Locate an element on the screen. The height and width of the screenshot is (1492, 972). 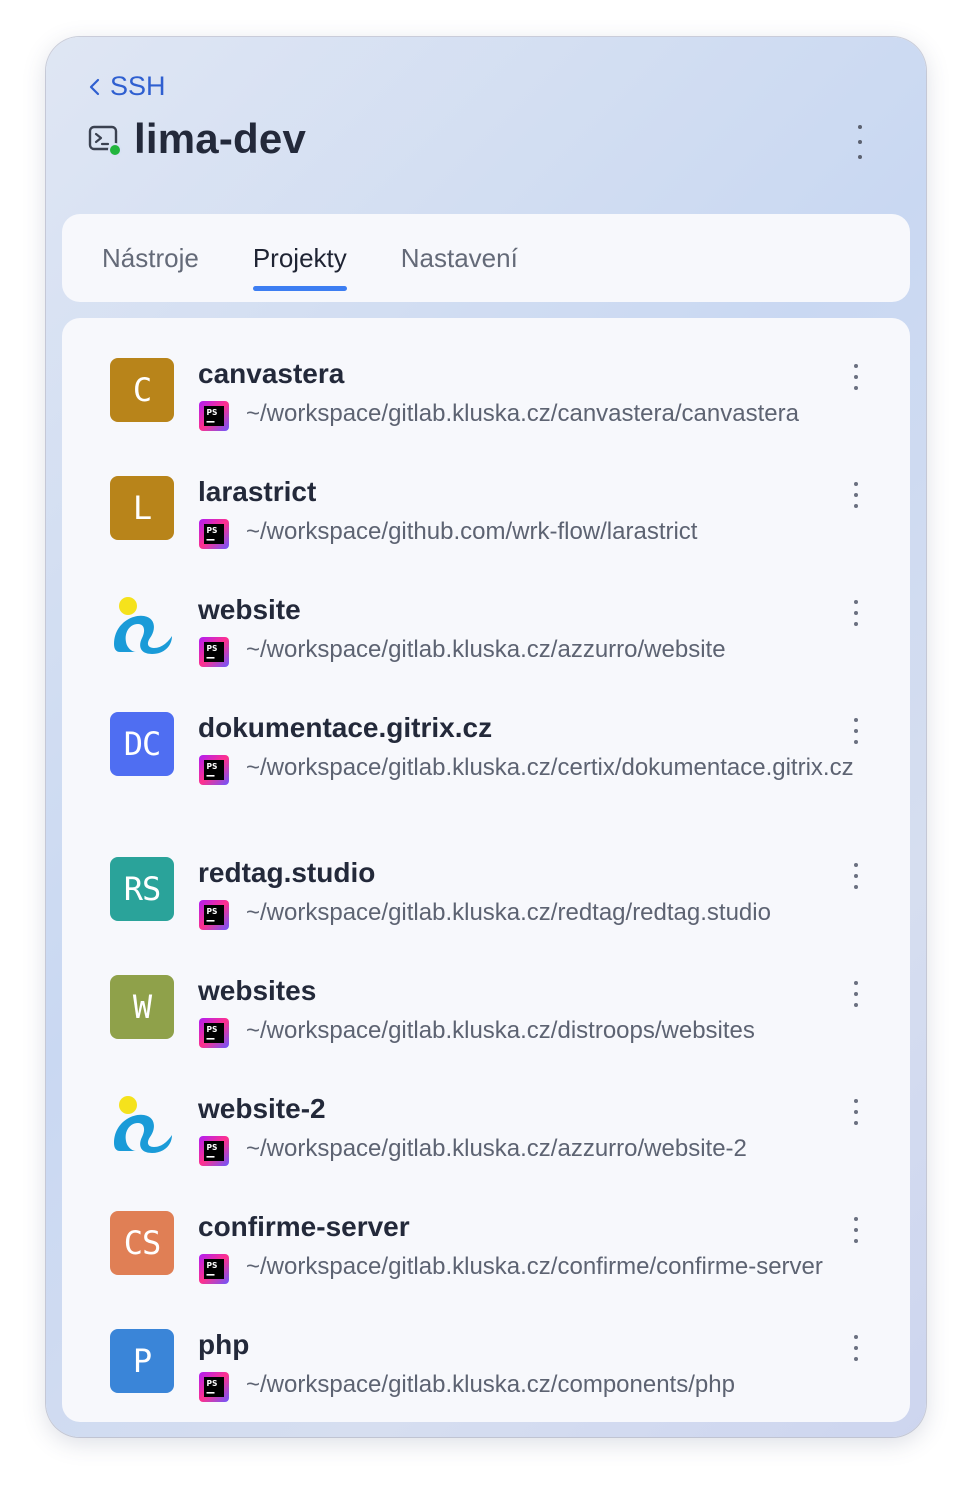
back-link-label: SSH is located at coordinates (138, 86).